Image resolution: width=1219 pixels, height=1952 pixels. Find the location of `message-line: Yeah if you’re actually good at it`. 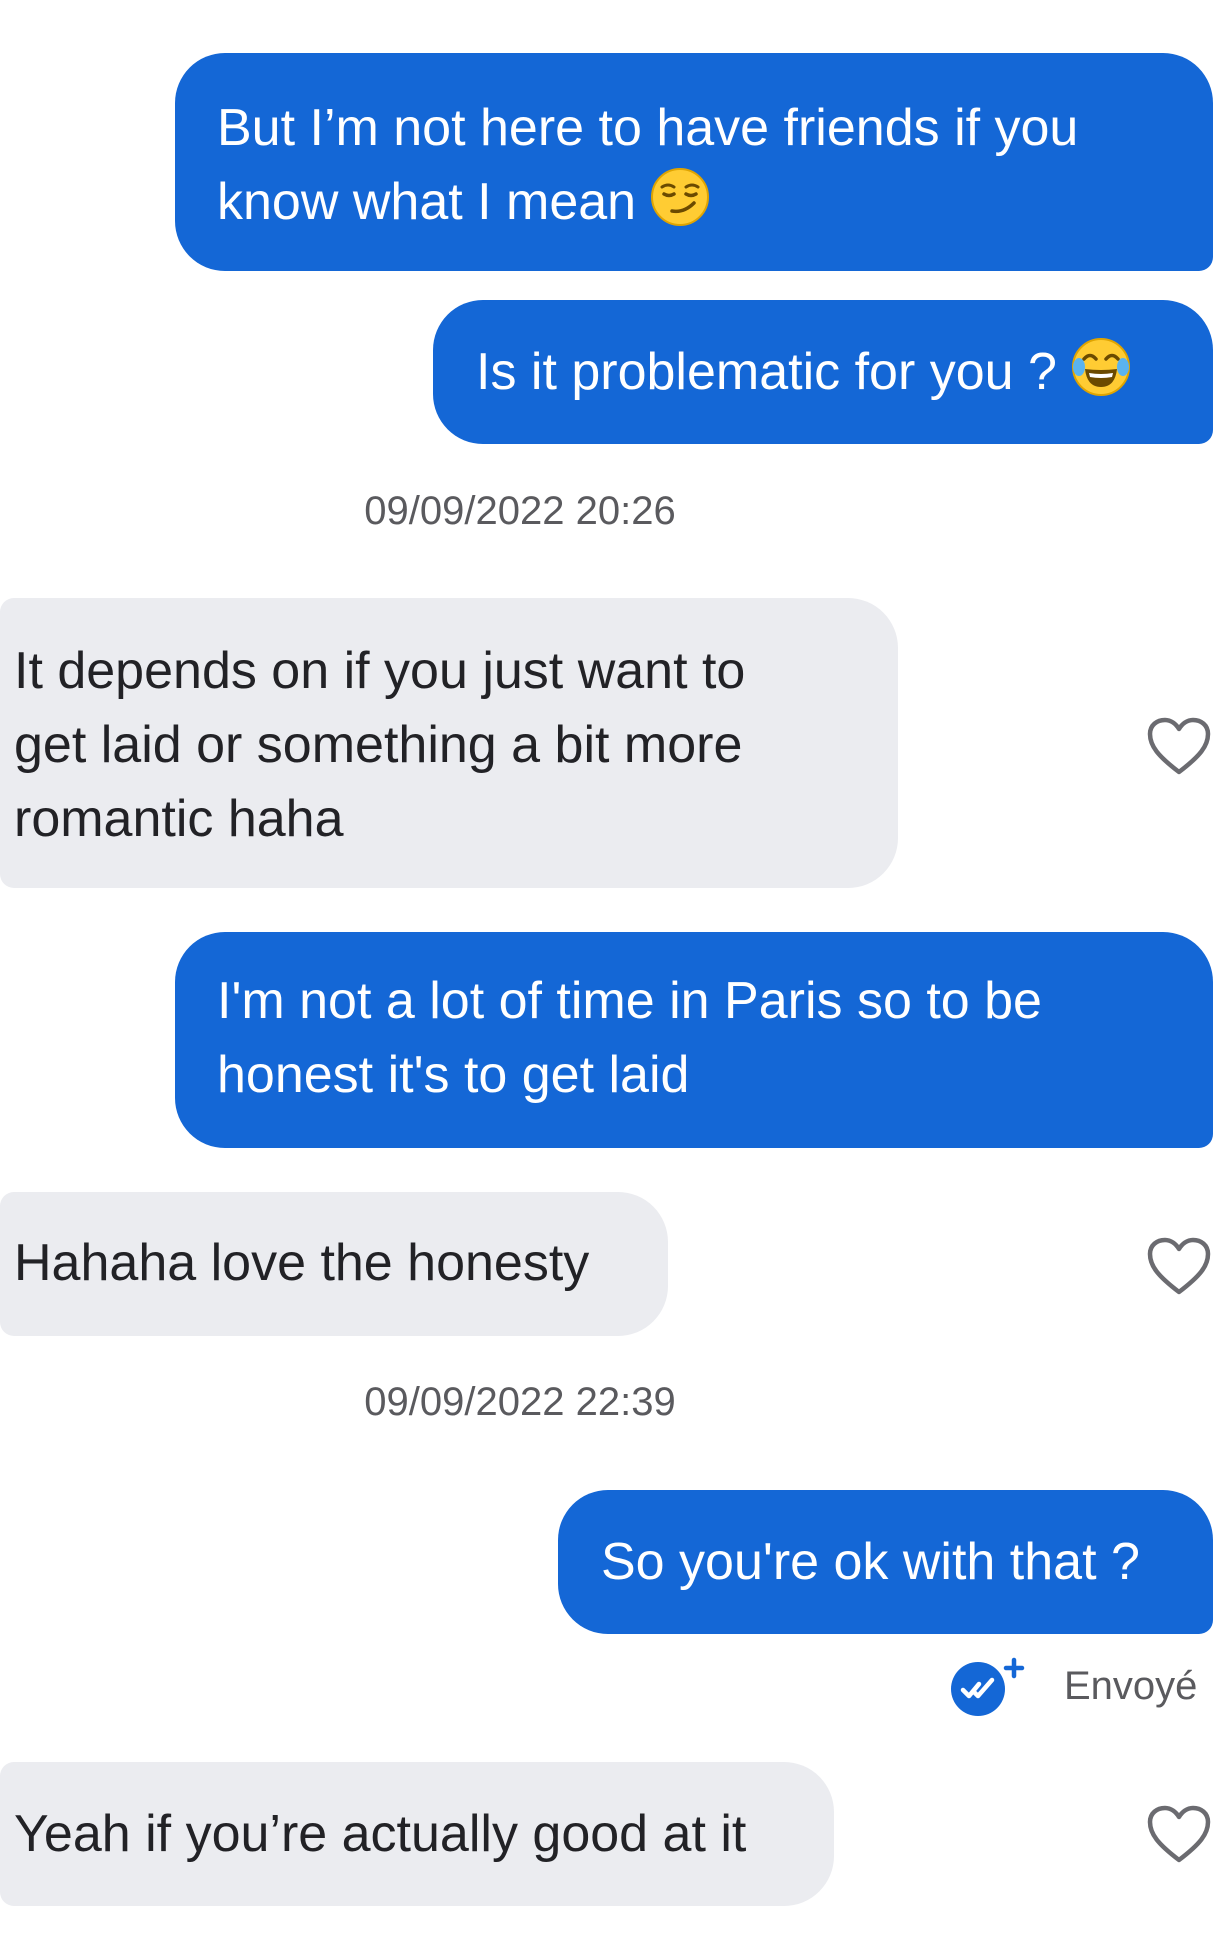

message-line: Yeah if you’re actually good at it is located at coordinates (380, 1834).